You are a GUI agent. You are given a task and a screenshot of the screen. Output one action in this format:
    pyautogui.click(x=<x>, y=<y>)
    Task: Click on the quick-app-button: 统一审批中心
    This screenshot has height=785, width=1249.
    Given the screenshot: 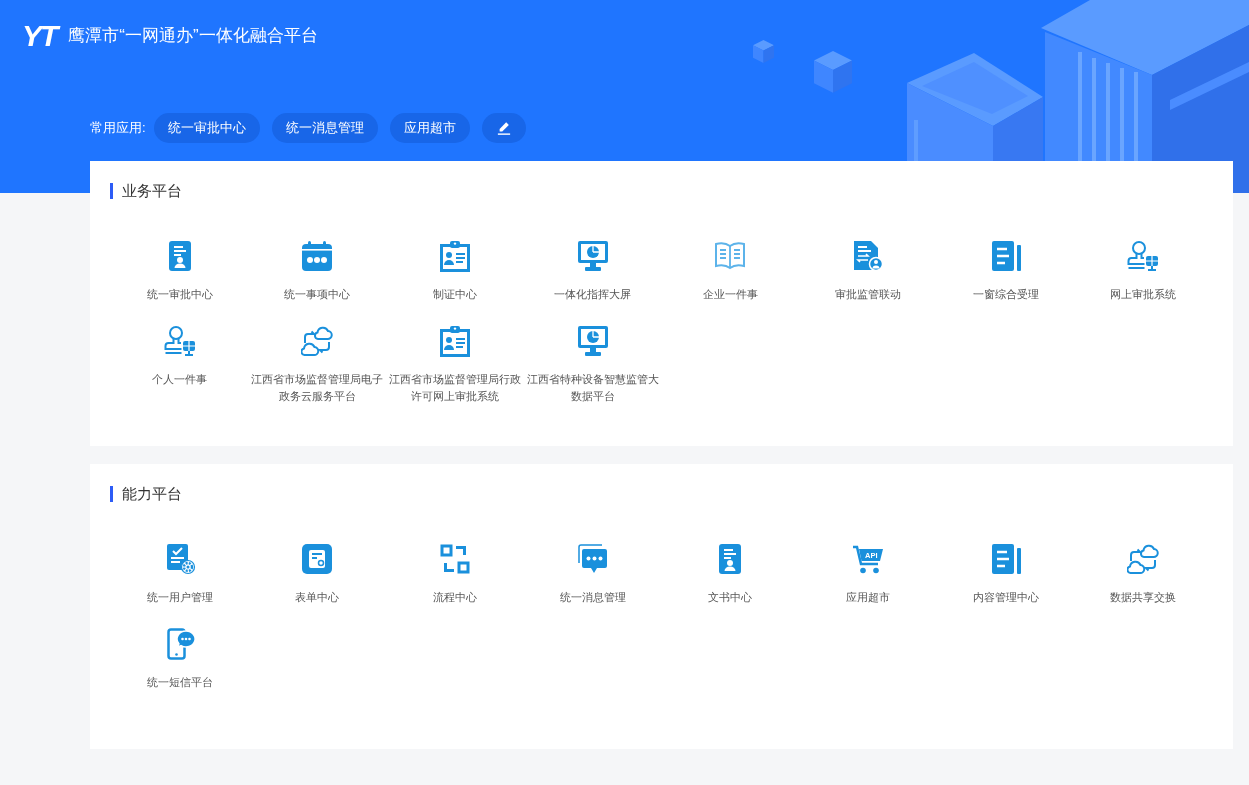 What is the action you would take?
    pyautogui.click(x=206, y=128)
    